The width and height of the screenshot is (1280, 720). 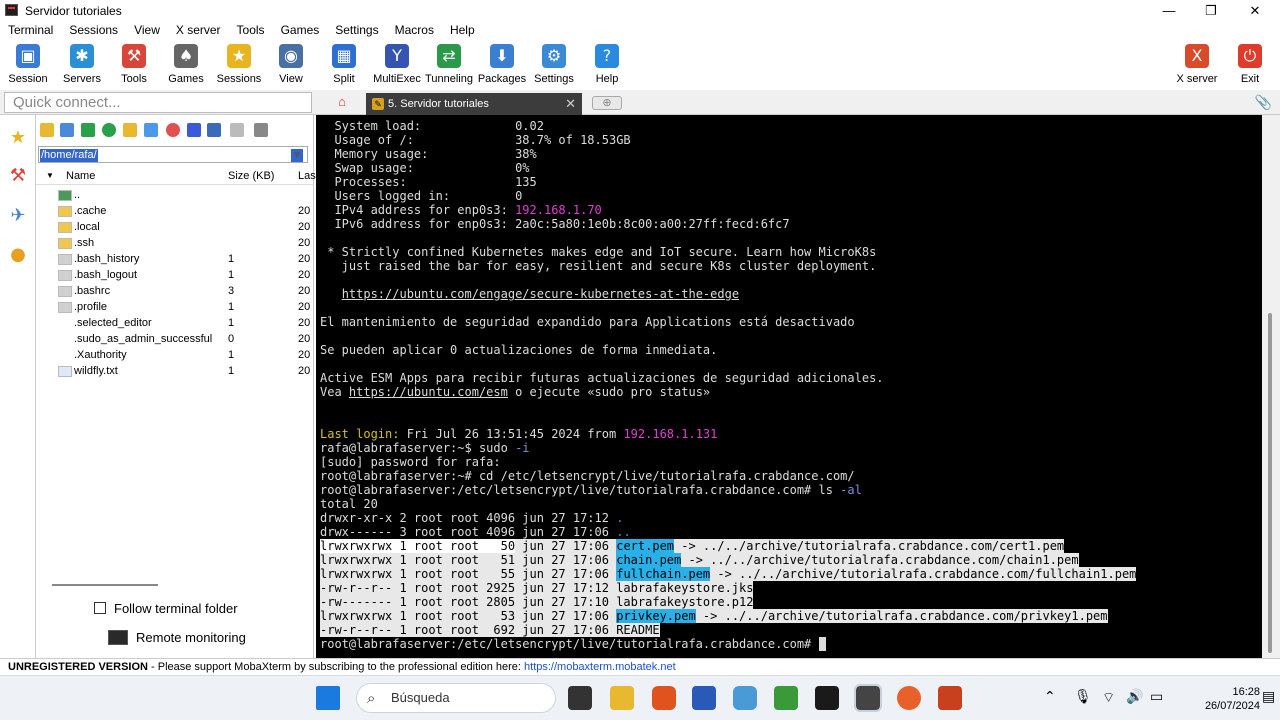 What do you see at coordinates (827, 698) in the screenshot?
I see `app2-icon` at bounding box center [827, 698].